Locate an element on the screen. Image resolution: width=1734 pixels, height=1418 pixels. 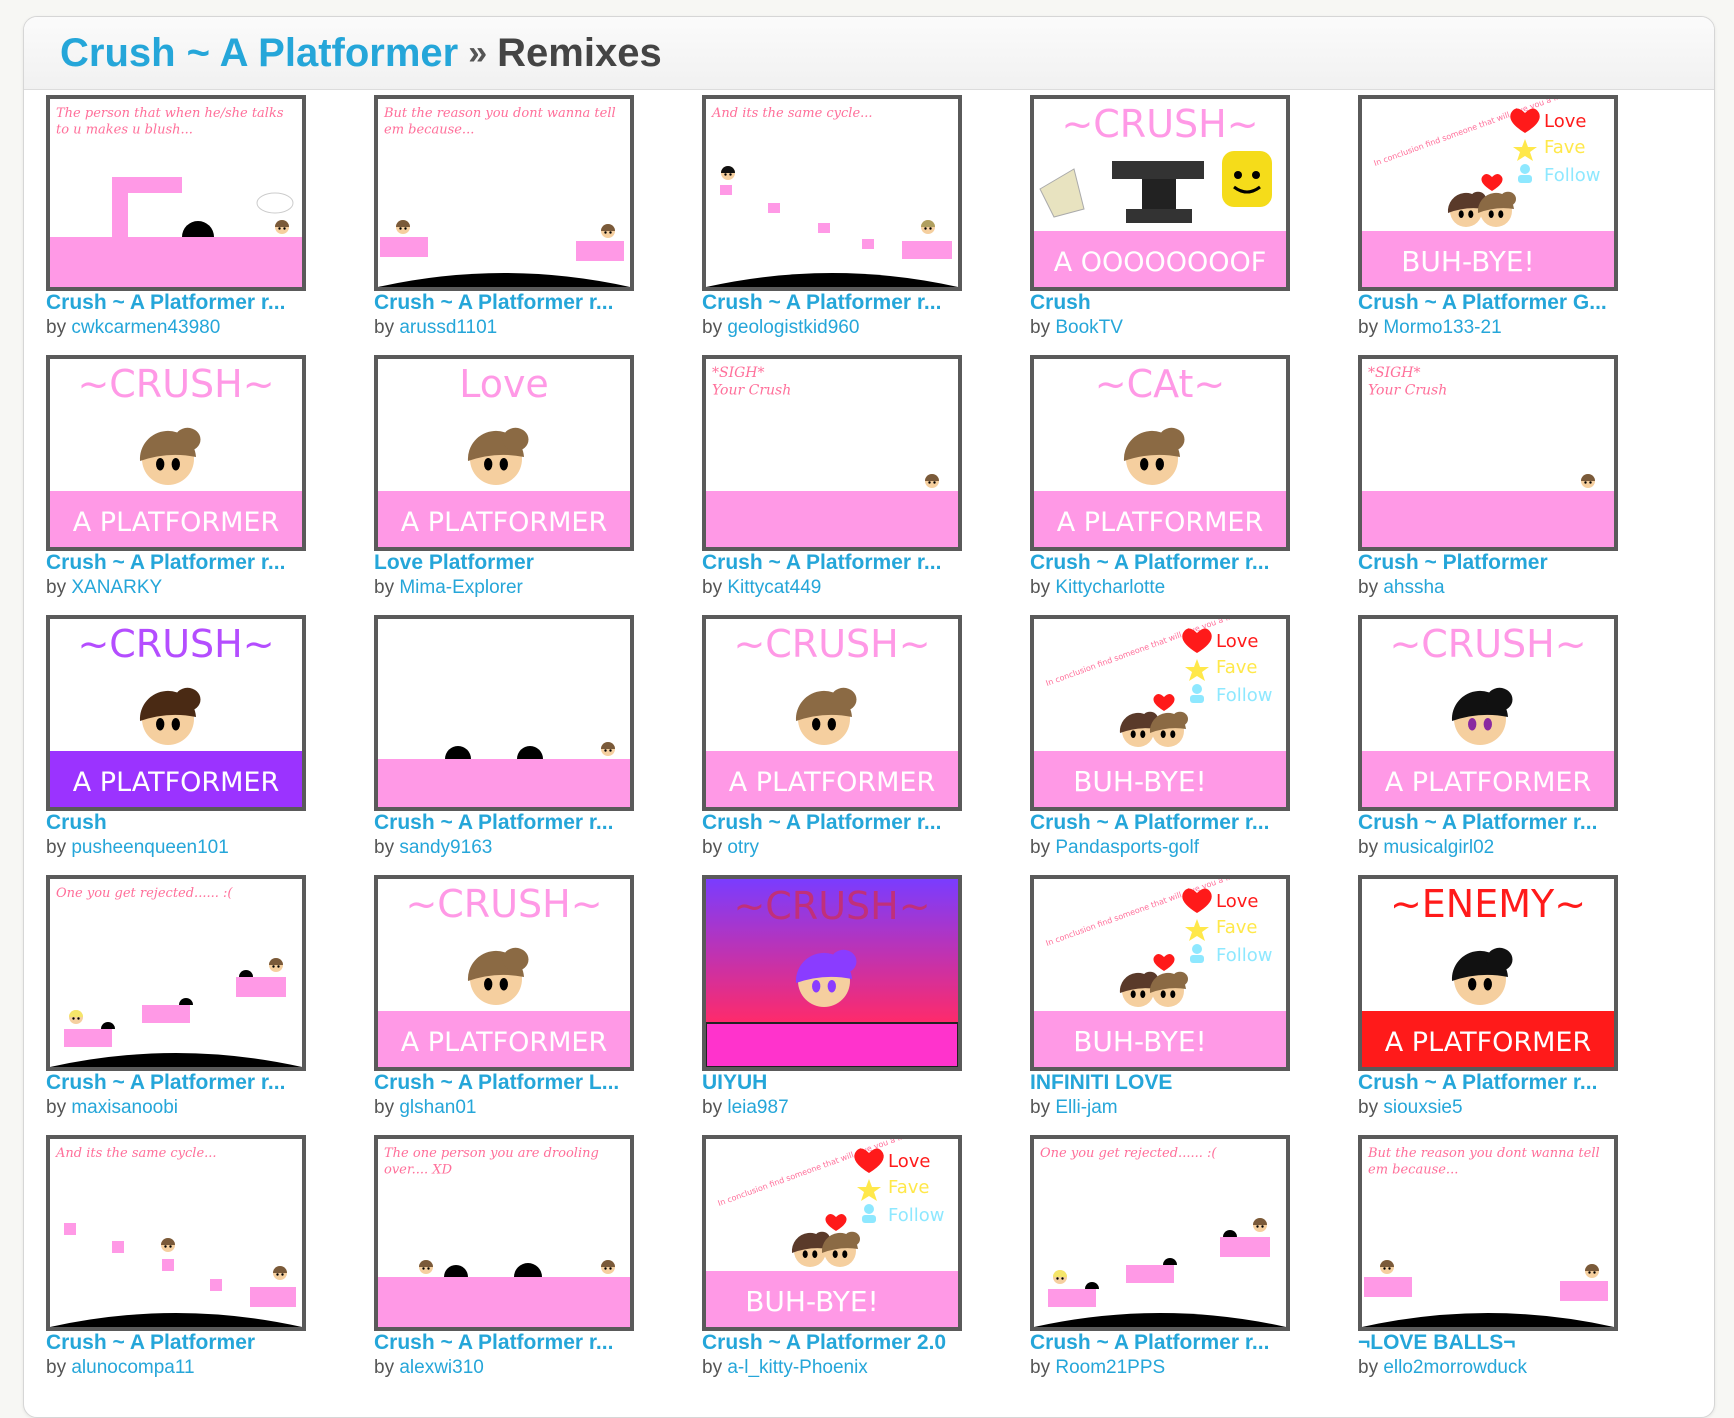
author-link: geologistkid960 is located at coordinates (793, 327).